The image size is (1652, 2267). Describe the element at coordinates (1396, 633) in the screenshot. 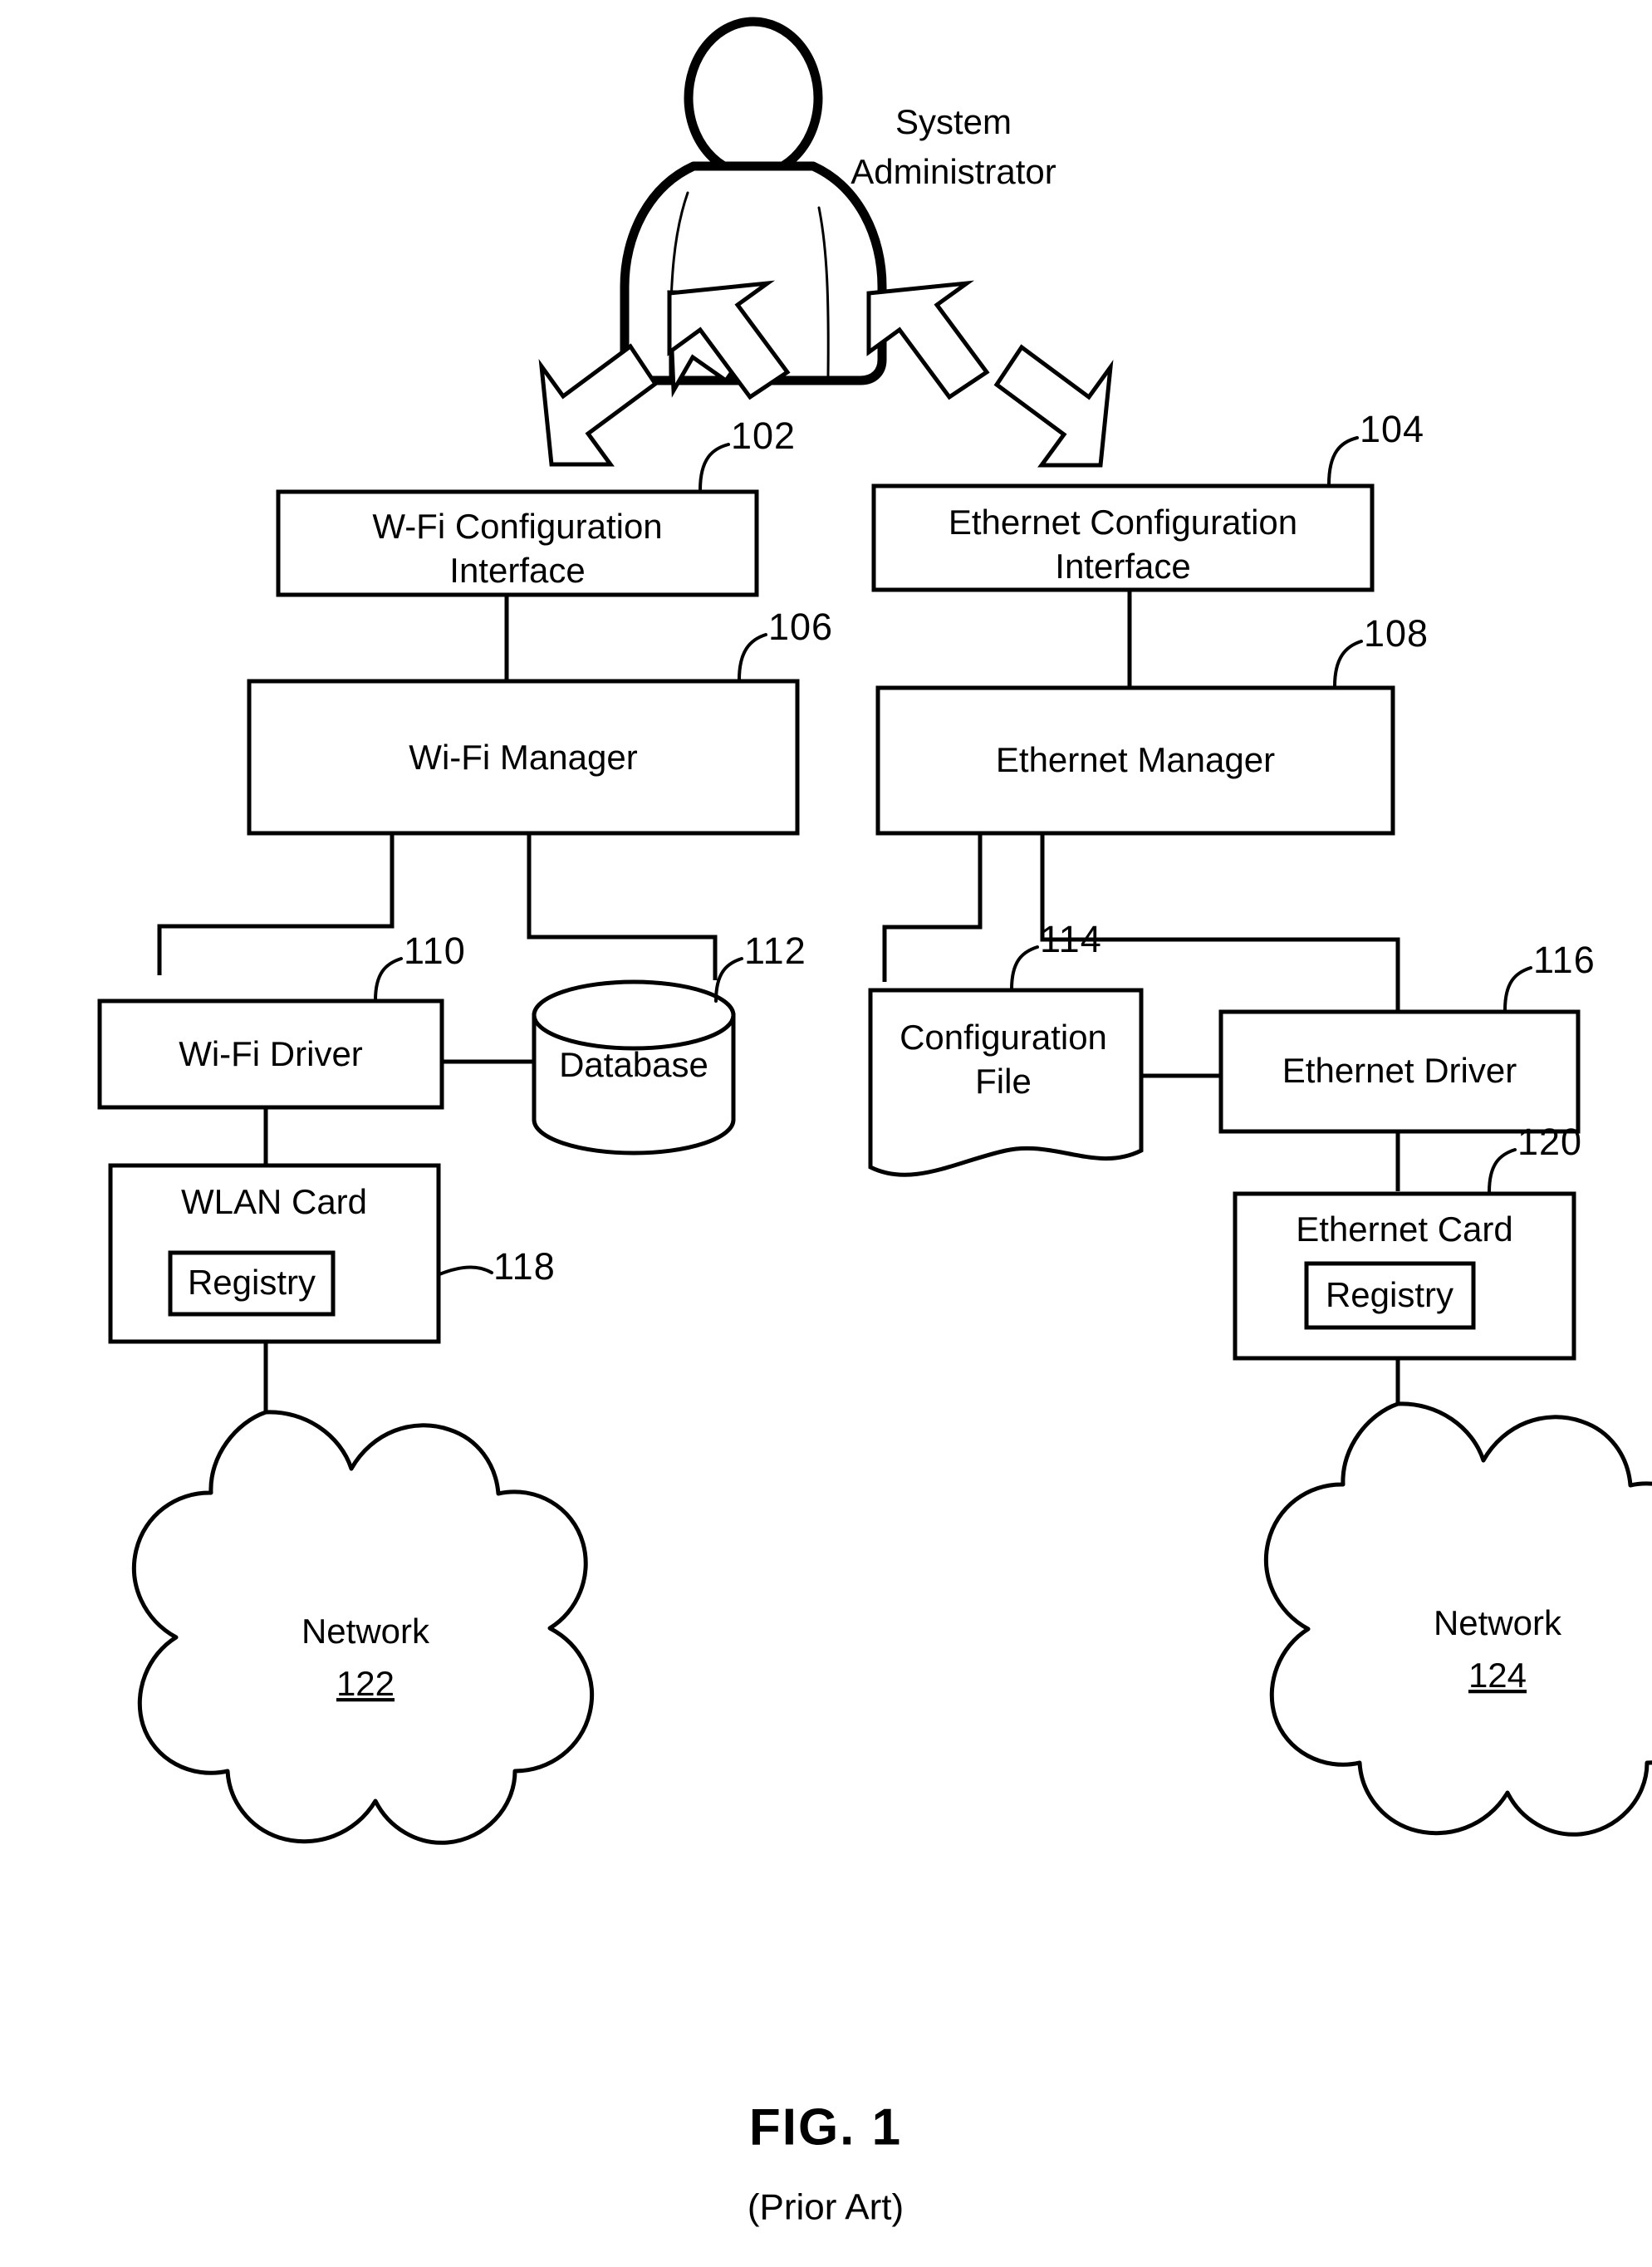

I see `ref-number-108: 108` at that location.